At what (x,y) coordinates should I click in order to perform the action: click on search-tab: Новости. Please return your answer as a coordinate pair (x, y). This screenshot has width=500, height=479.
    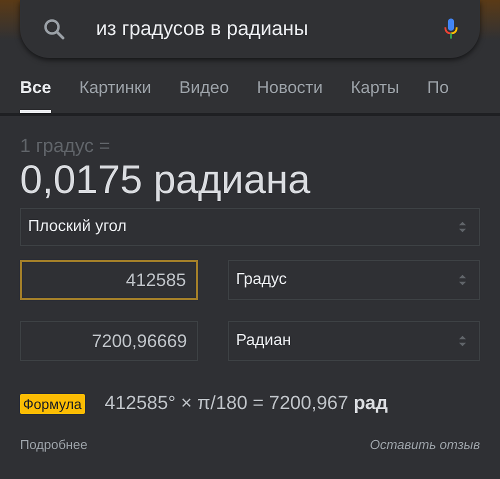
    Looking at the image, I should click on (289, 94).